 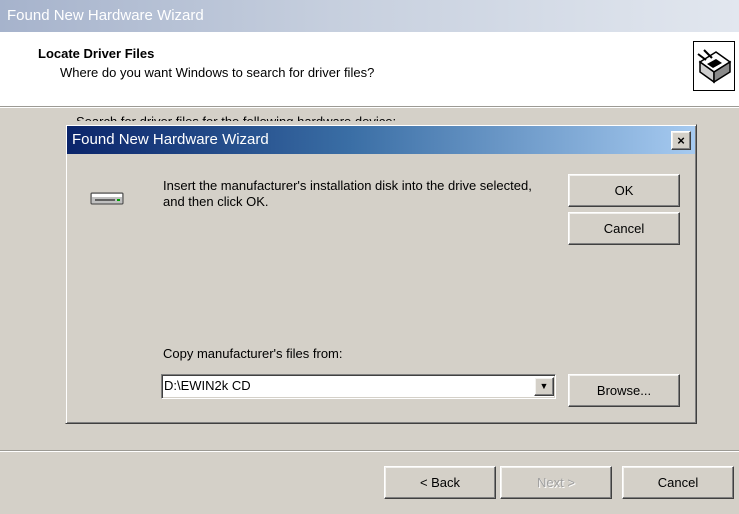 I want to click on footer-separator, so click(x=369, y=451).